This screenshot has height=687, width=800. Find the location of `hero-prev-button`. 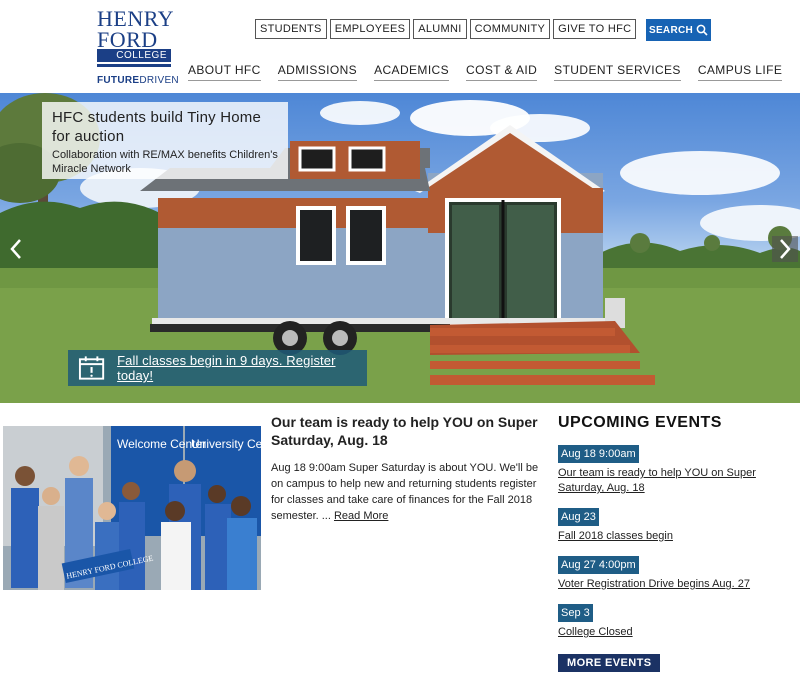

hero-prev-button is located at coordinates (16, 249).